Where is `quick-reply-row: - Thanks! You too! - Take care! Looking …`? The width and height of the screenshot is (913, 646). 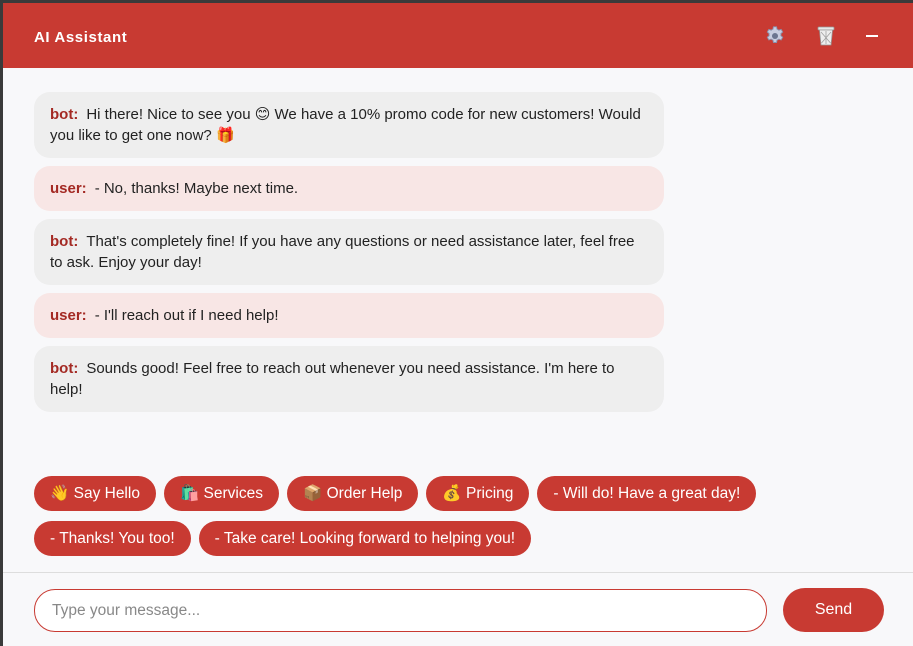 quick-reply-row: - Thanks! You too! - Take care! Looking … is located at coordinates (464, 538).